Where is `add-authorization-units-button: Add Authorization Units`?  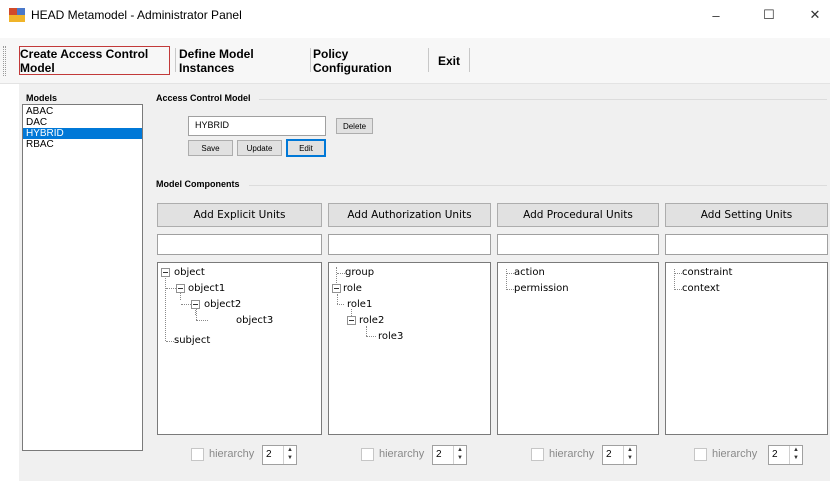
add-authorization-units-button: Add Authorization Units is located at coordinates (409, 215).